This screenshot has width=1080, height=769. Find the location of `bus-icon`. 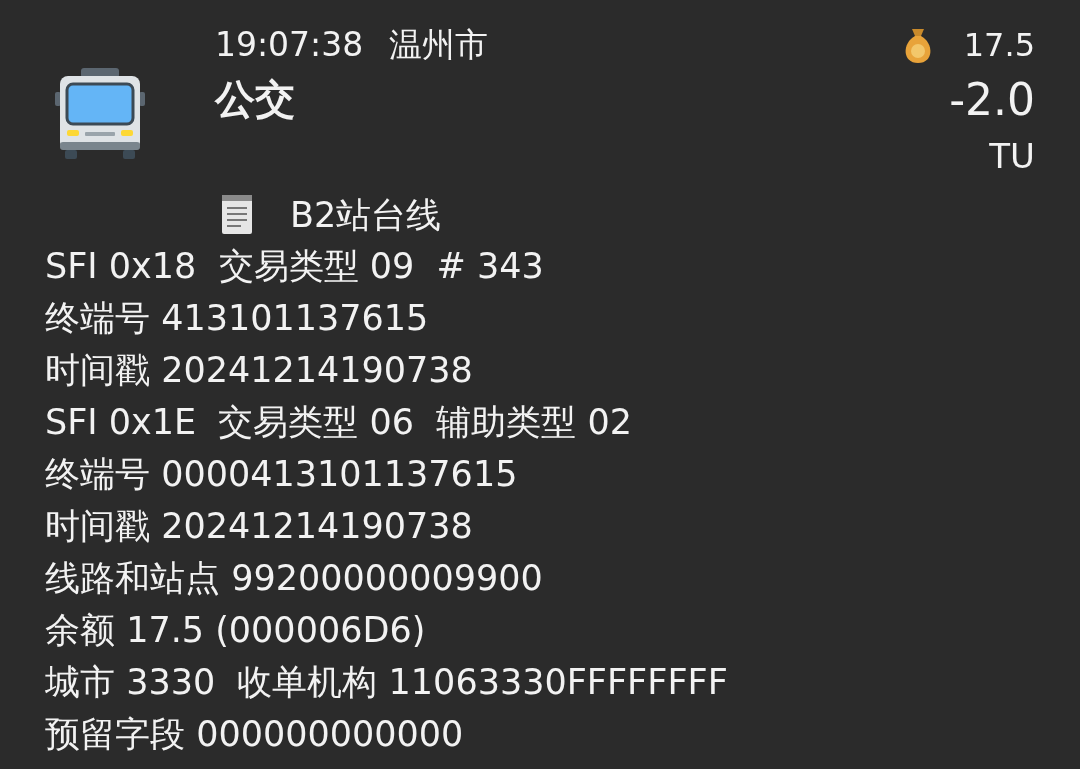

bus-icon is located at coordinates (100, 114).